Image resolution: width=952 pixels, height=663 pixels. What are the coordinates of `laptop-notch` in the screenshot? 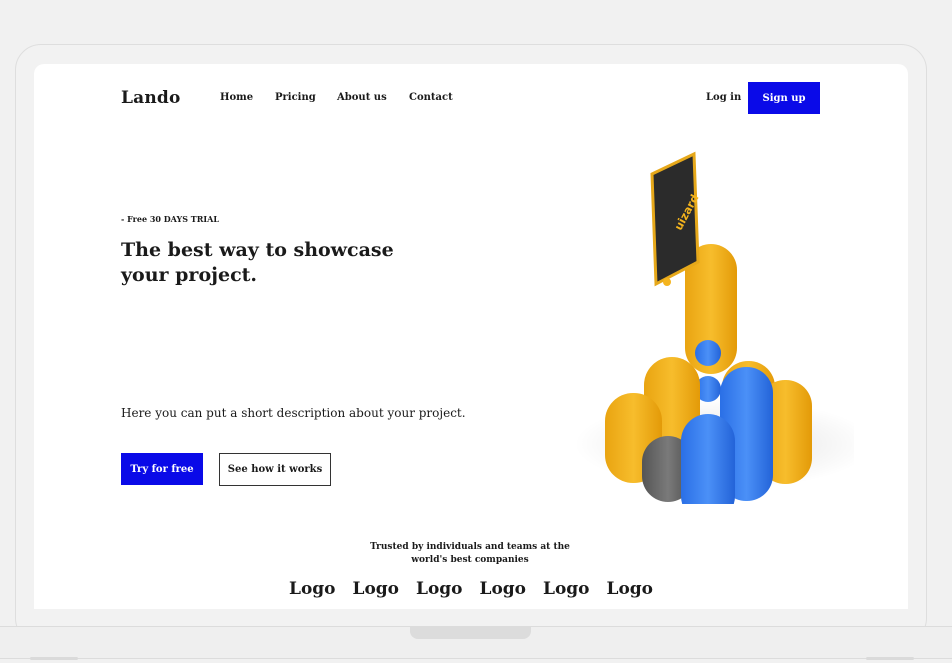 It's located at (470, 633).